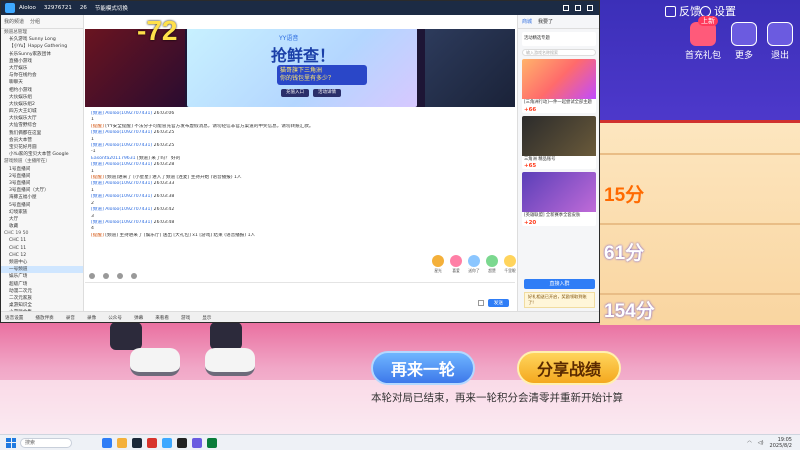 The image size is (800, 450). Describe the element at coordinates (42, 75) in the screenshot. I see `channel-tree-item: 与你在线约会` at that location.